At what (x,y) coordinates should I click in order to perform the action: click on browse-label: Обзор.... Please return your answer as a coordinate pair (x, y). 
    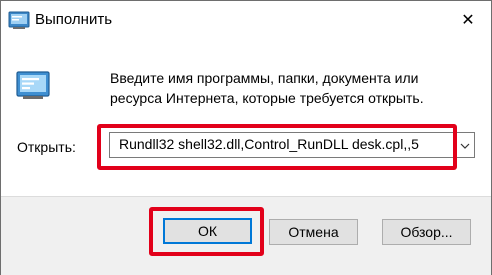
    Looking at the image, I should click on (426, 232).